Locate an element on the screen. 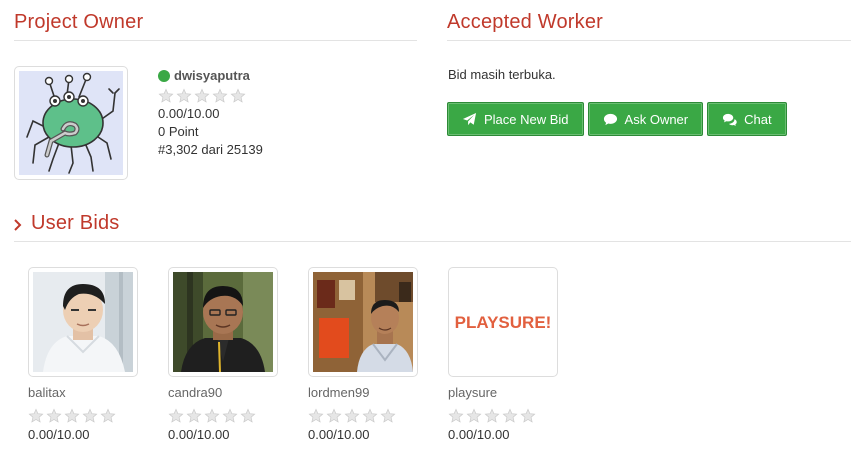 The width and height of the screenshot is (861, 460). ask-owner-button: Ask Owner is located at coordinates (645, 119).